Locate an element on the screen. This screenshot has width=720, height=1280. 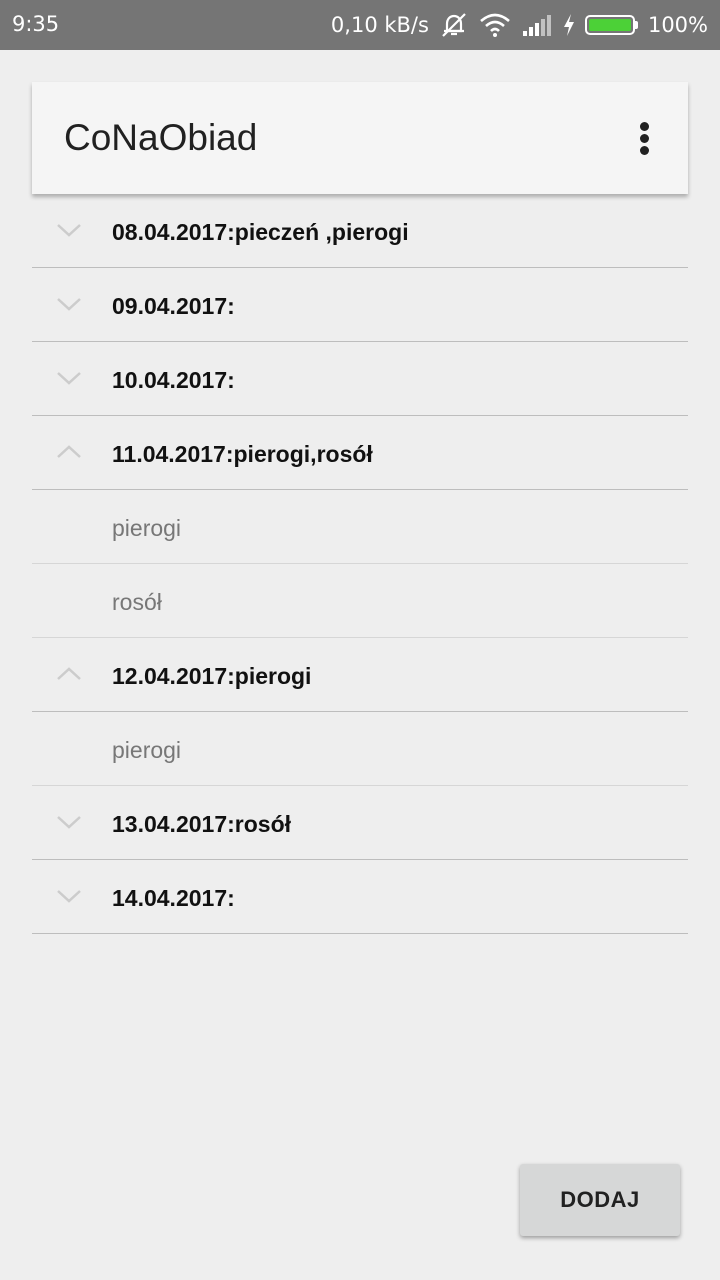
group-title: 08.04.2017:pieczeń ,pierogi is located at coordinates (260, 232).